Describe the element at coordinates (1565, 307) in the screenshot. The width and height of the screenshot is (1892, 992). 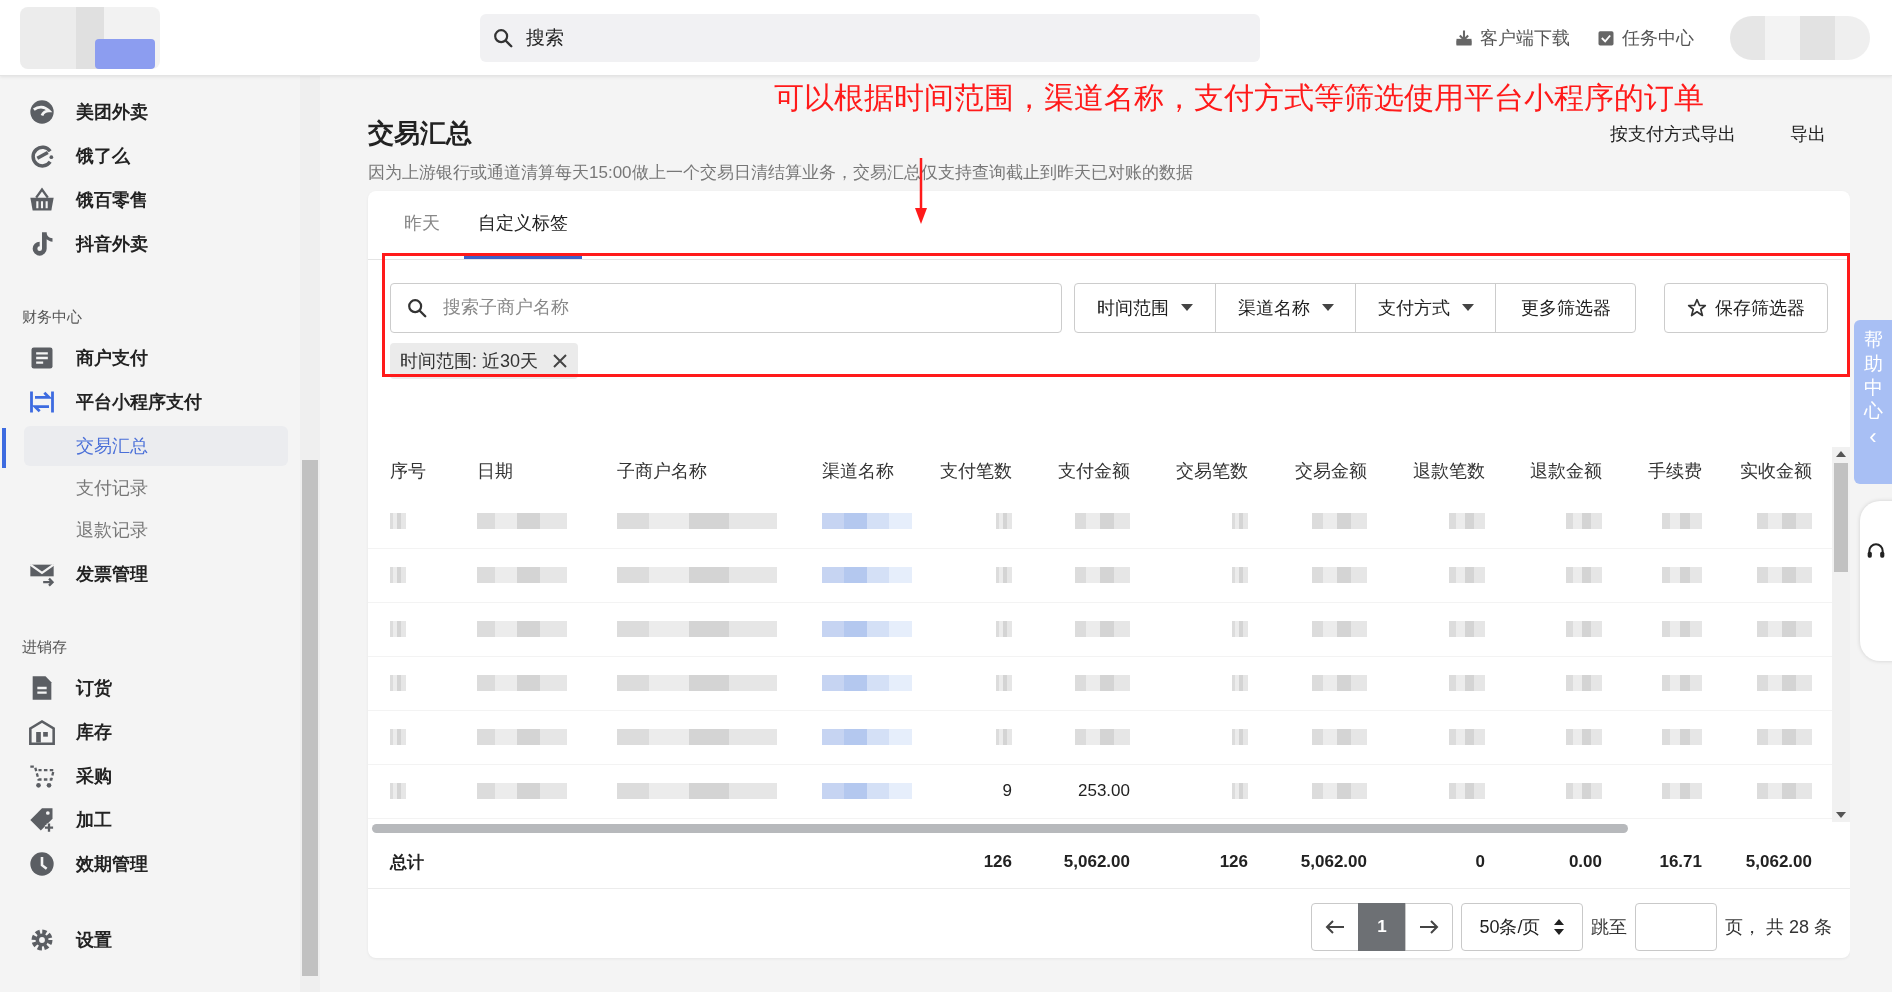
I see `filter-button: 更多筛选器` at that location.